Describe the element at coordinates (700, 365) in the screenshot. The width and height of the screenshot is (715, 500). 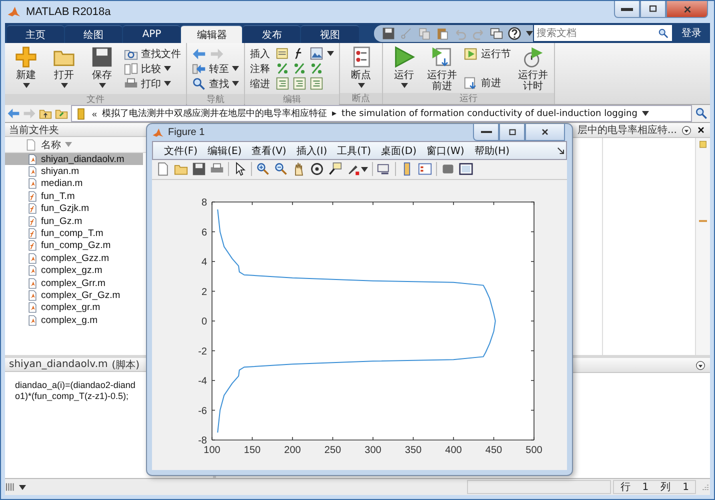
I see `dropdown-circle-icon` at that location.